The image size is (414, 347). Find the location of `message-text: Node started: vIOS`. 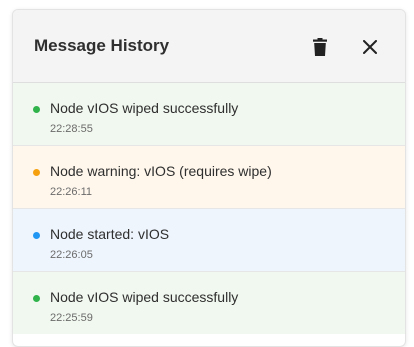

message-text: Node started: vIOS is located at coordinates (110, 234).